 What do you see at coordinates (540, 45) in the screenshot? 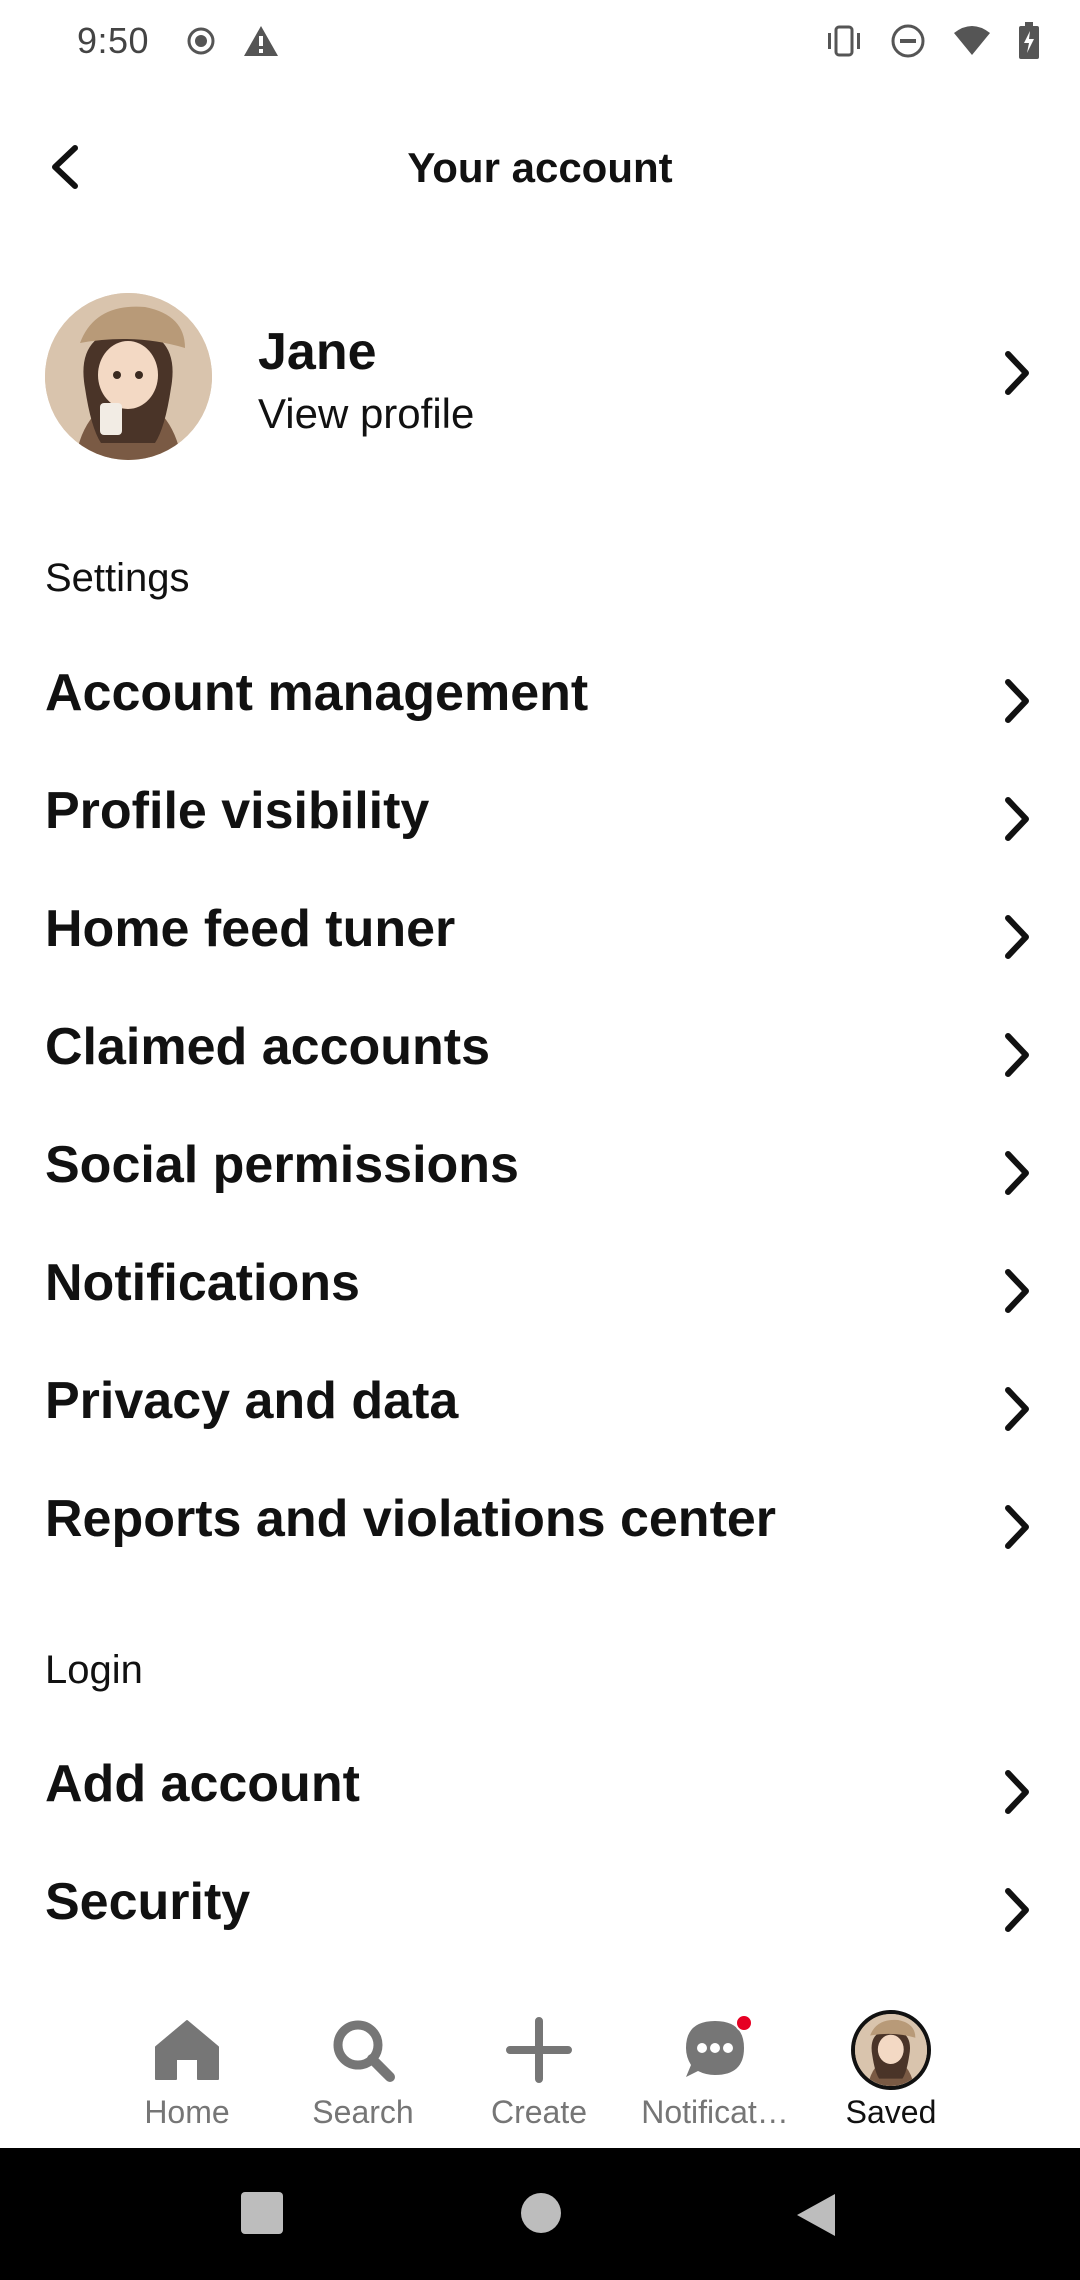
I see `status-bar: 9:50` at bounding box center [540, 45].